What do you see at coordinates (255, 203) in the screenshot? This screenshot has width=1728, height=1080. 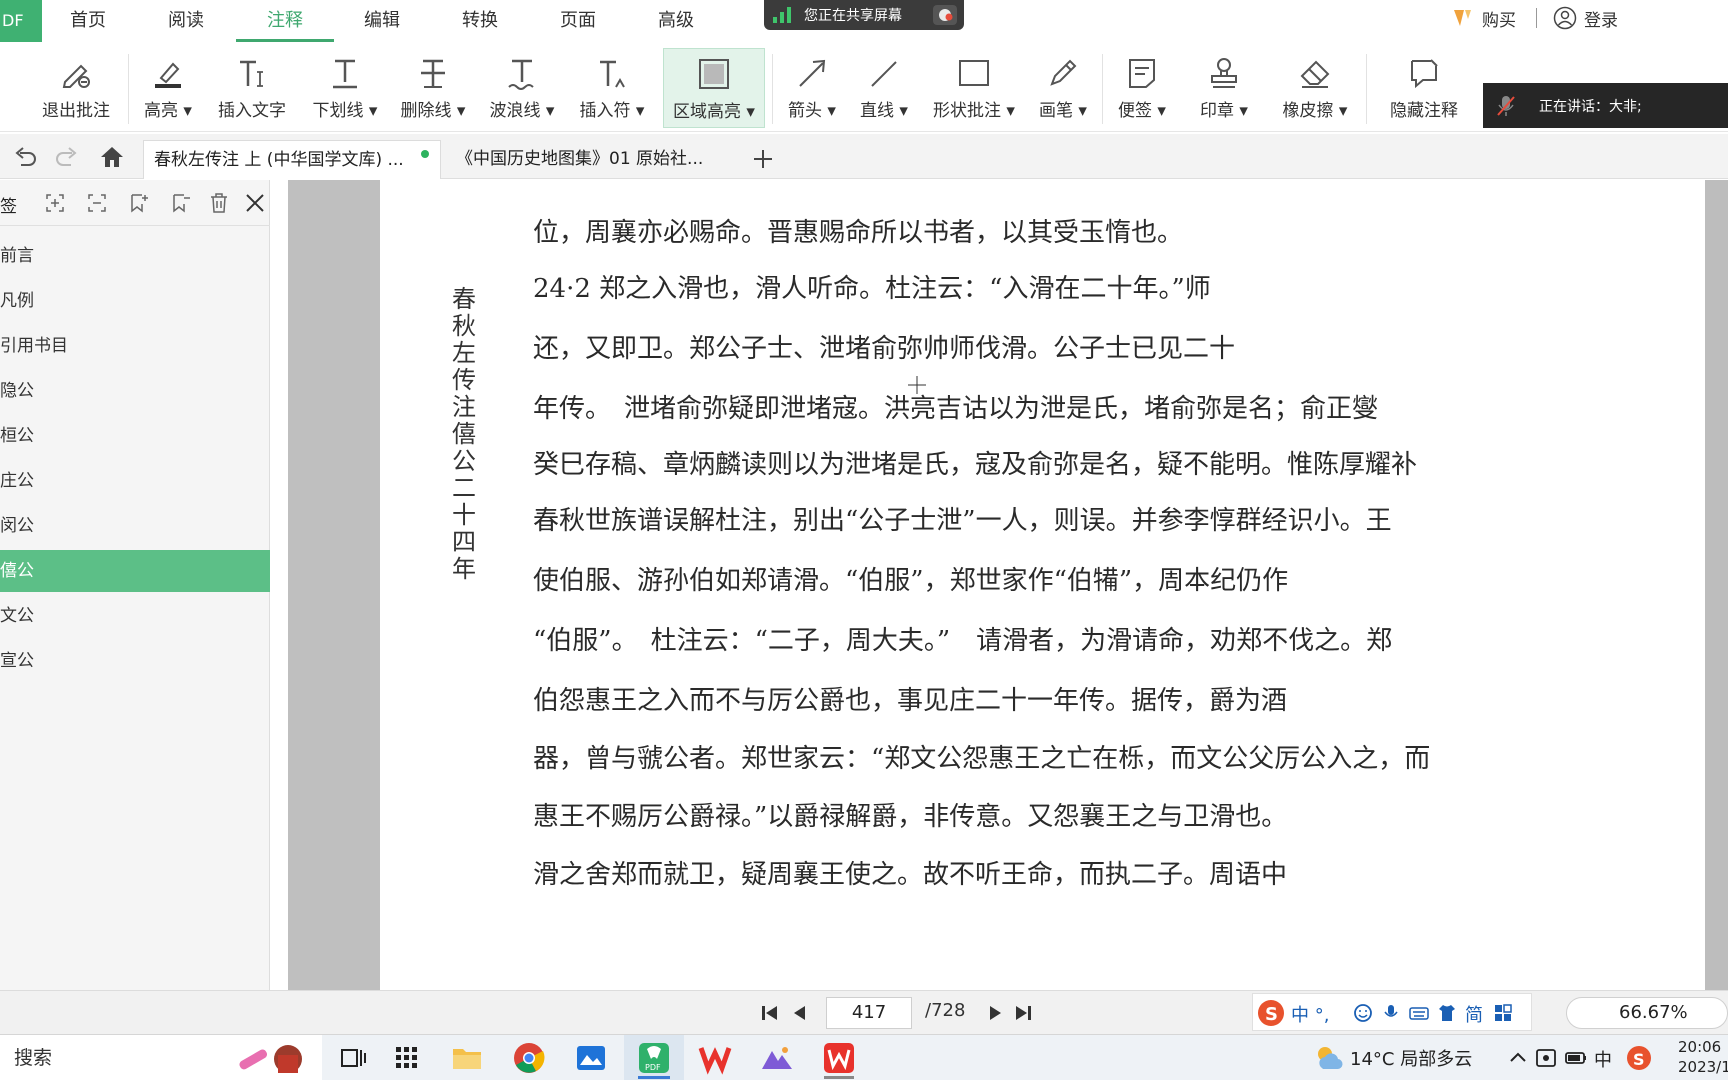 I see `close-icon` at bounding box center [255, 203].